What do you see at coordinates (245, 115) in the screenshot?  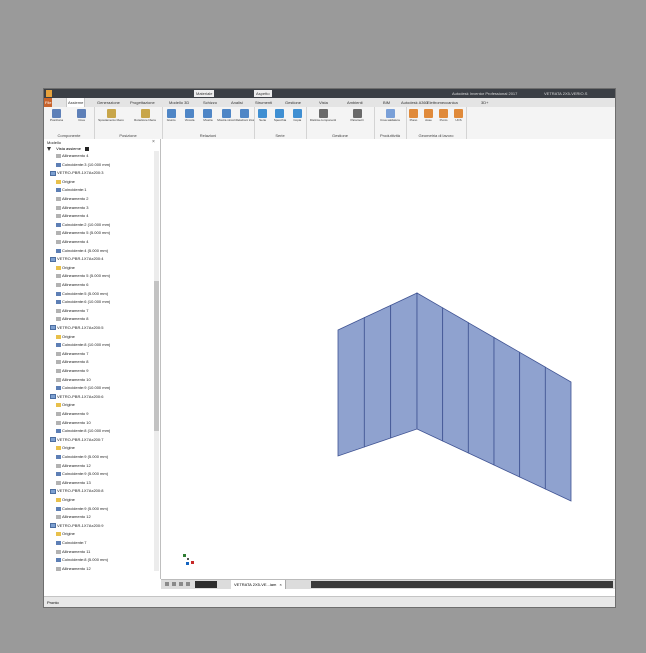 I see `ribbon-button-2-4: Relazioni triste` at bounding box center [245, 115].